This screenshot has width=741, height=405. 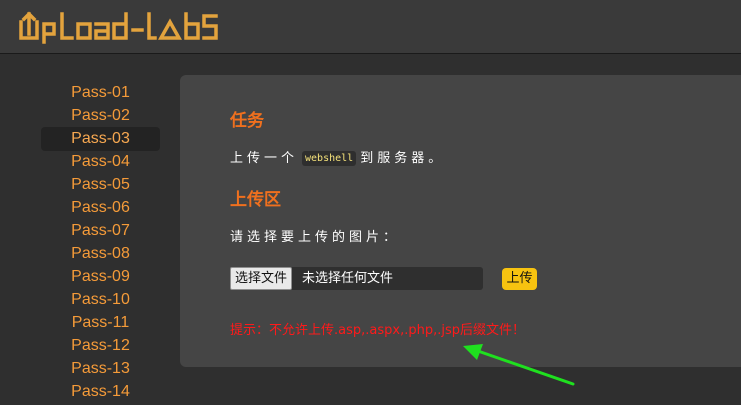 I want to click on error-message: 提示：不允许上传.asp,.aspx,.php,.jsp后缀文件！, so click(x=377, y=330).